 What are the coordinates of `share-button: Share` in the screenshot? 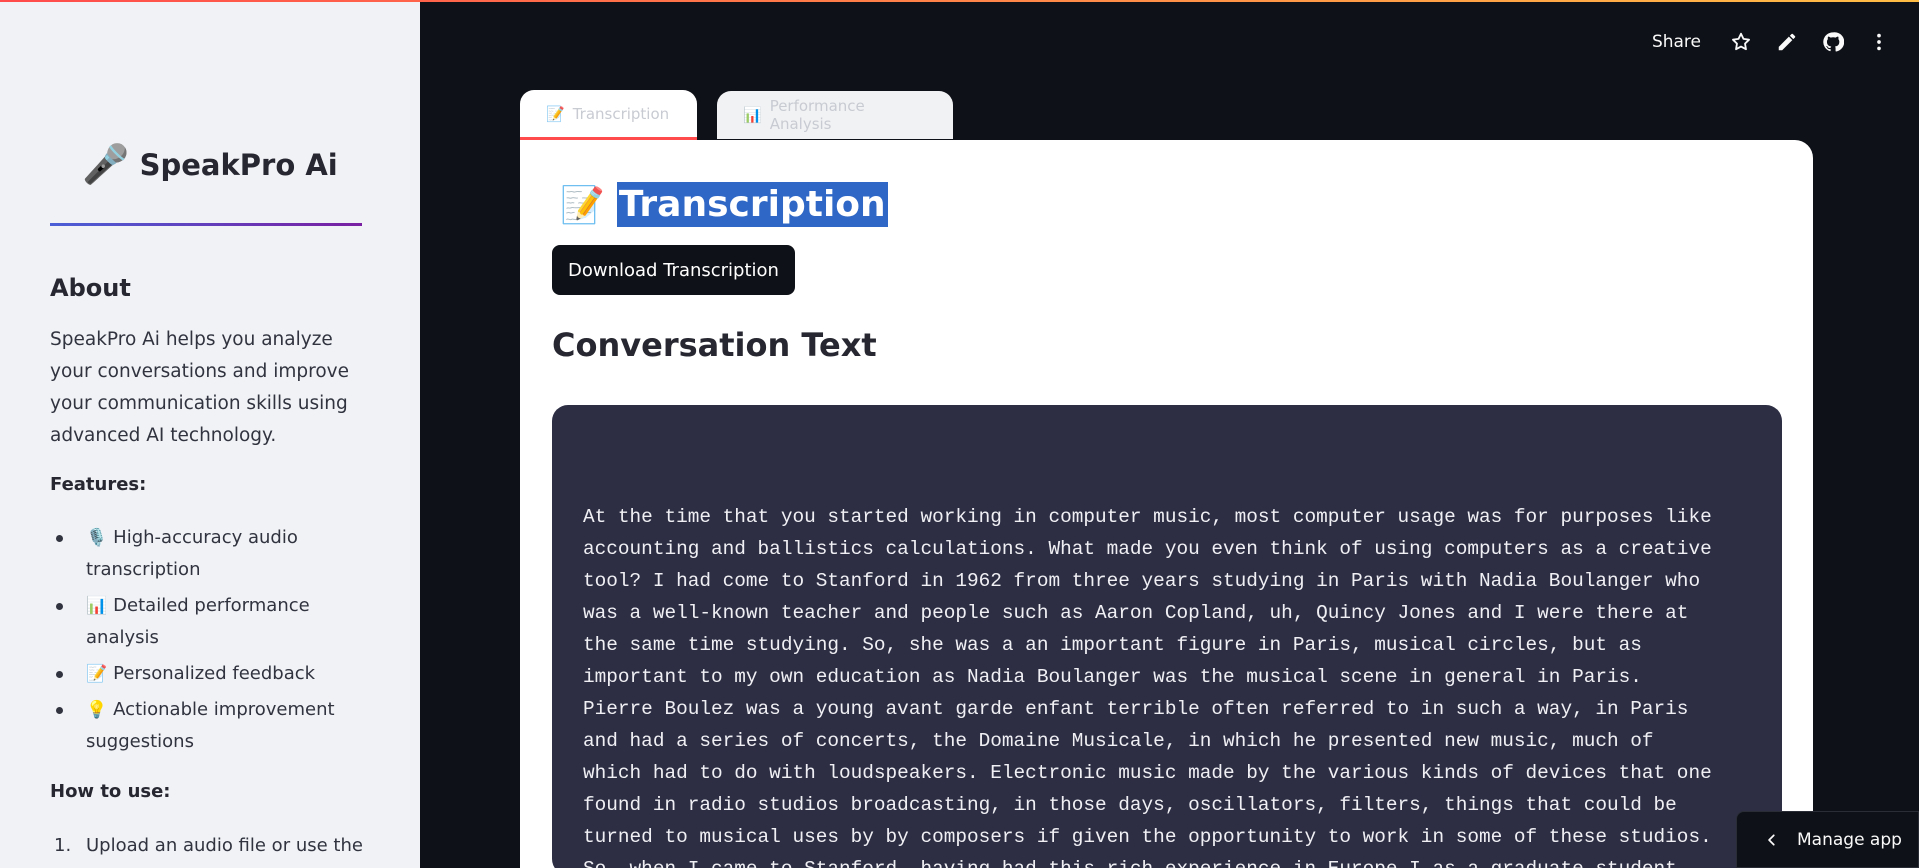 It's located at (1676, 42).